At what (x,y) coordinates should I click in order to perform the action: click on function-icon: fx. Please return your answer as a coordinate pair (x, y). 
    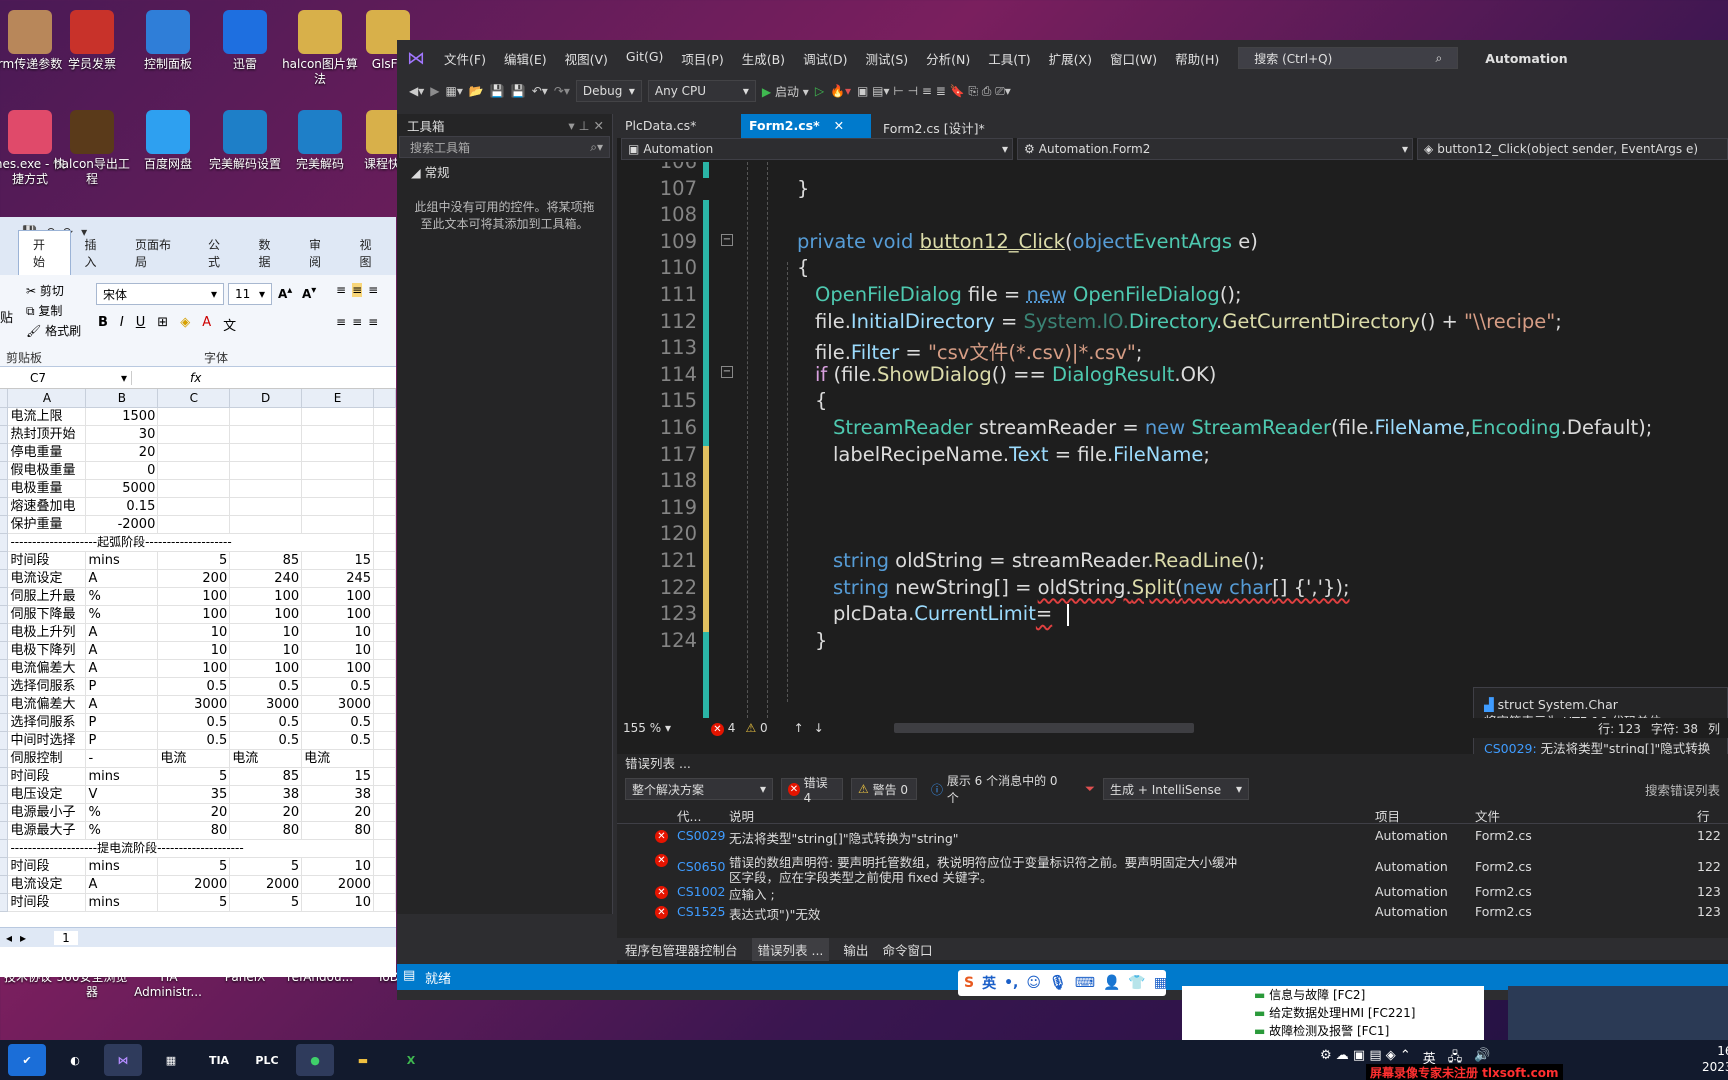
    Looking at the image, I should click on (195, 378).